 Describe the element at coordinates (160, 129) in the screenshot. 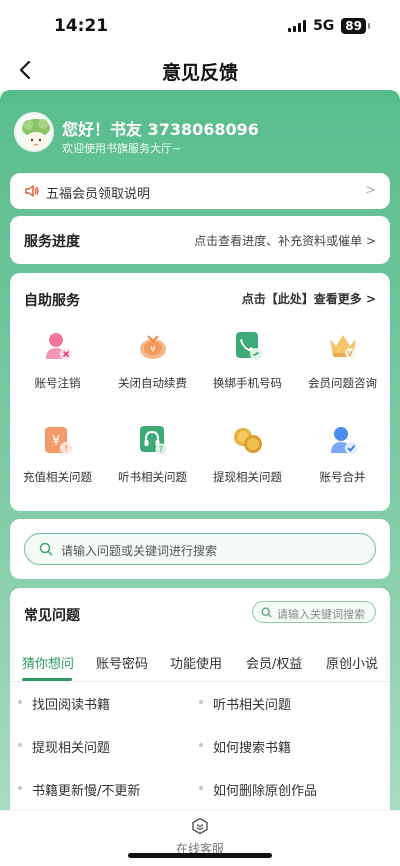

I see `user-greeting: 您好！书友 3738068096` at that location.